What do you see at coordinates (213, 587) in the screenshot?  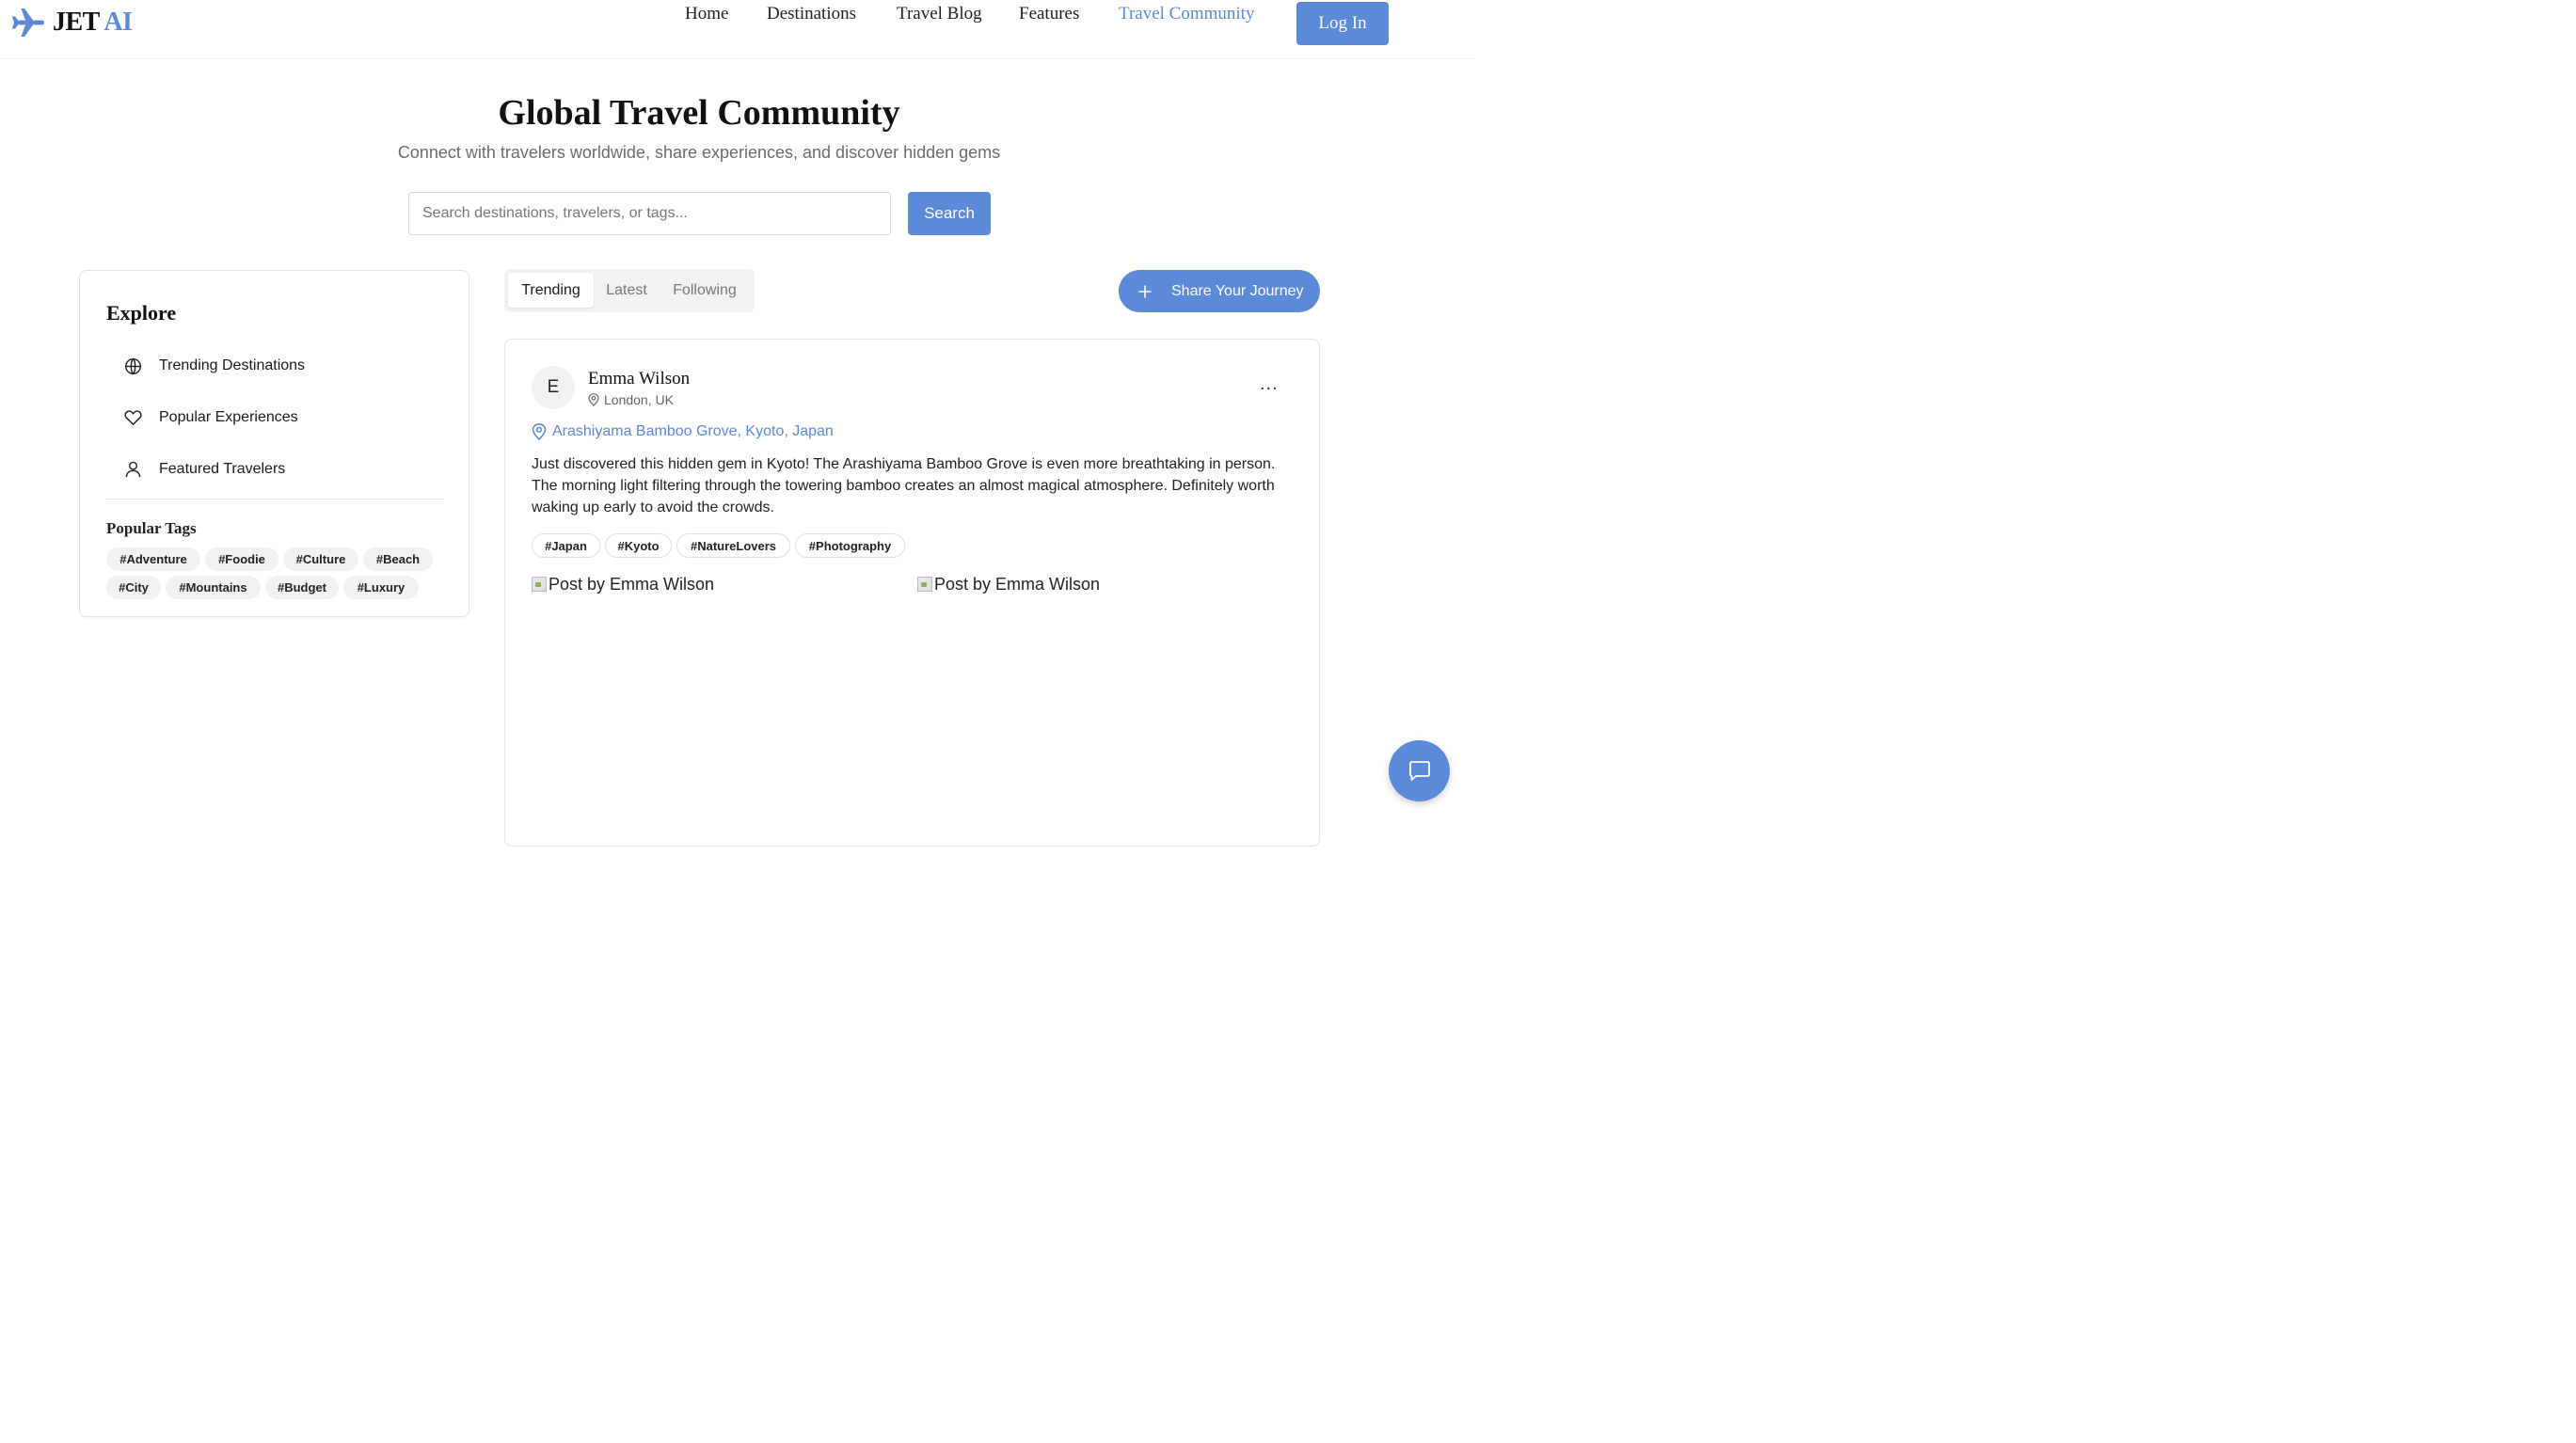 I see `tag-chip: #Mountains` at bounding box center [213, 587].